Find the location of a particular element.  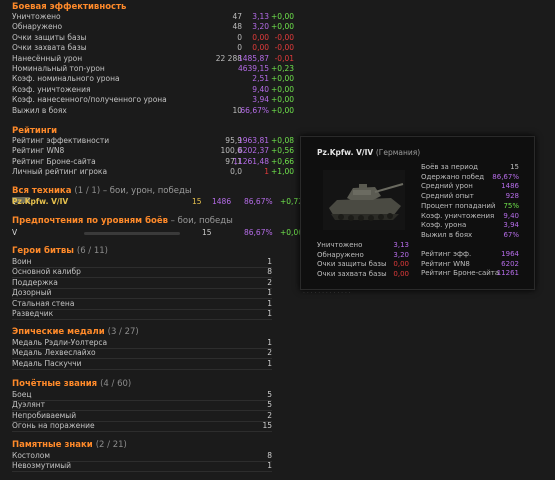

tooltip-stat-label: Выжил в боях is located at coordinates (447, 234).